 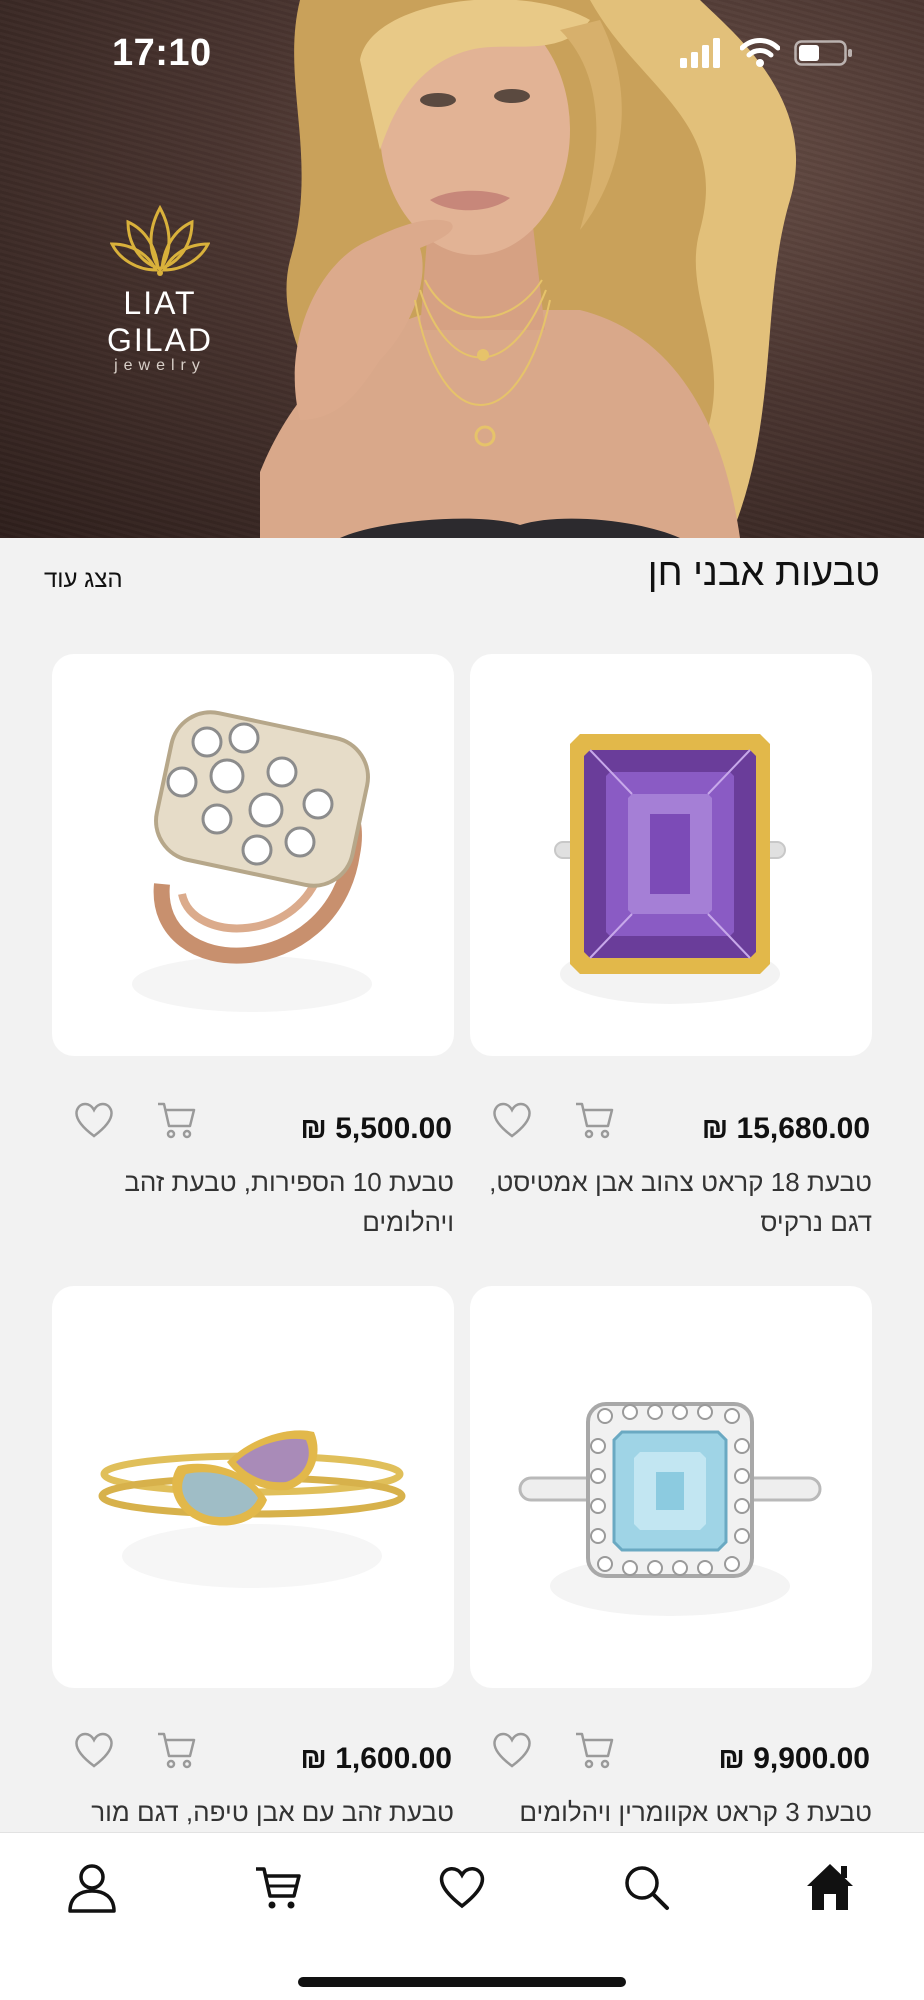 What do you see at coordinates (700, 53) in the screenshot?
I see `signal-icon` at bounding box center [700, 53].